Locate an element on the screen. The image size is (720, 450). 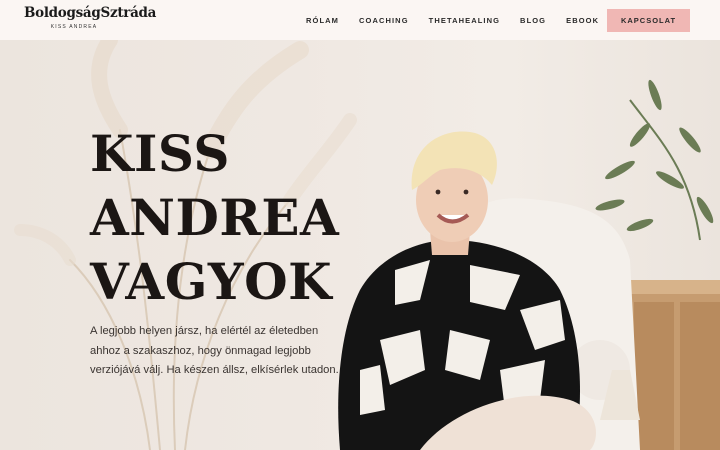
nav-item-rolam: RÓLAM is located at coordinates (322, 20).